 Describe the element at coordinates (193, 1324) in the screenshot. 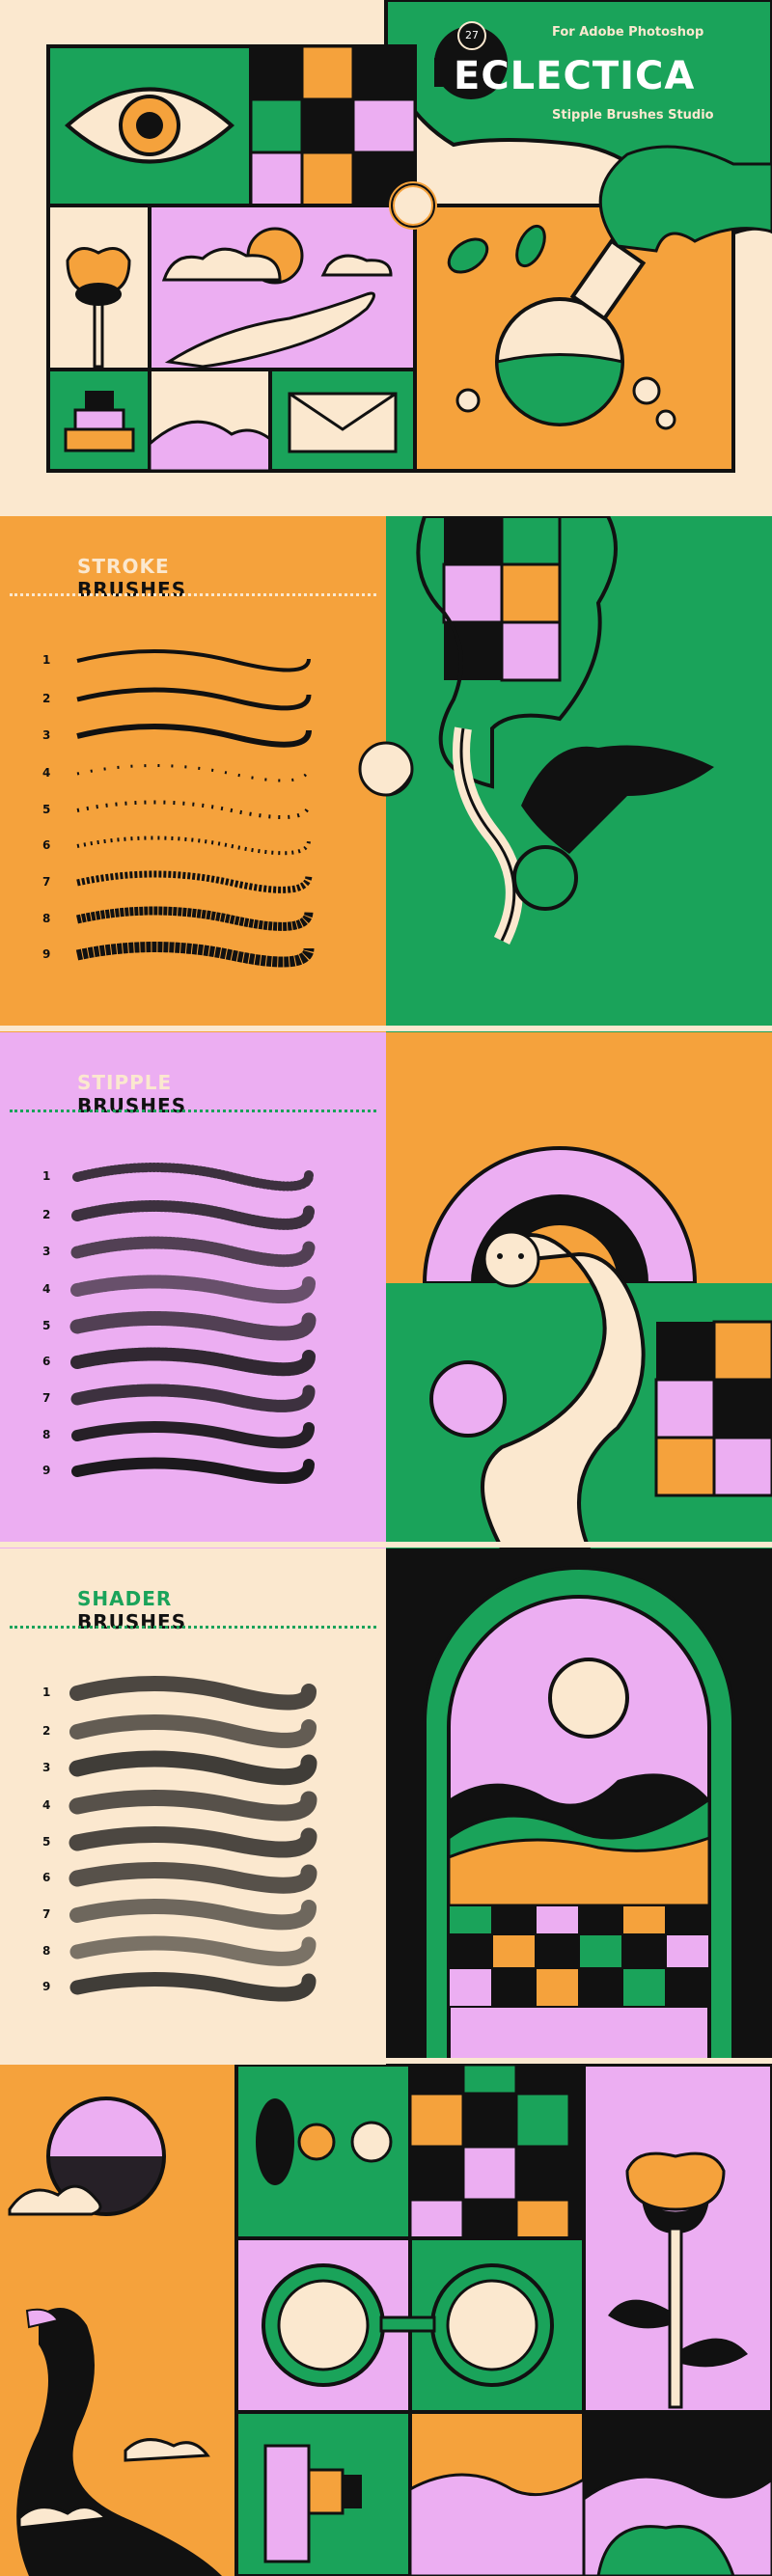

I see `stipple-brush-samples` at that location.